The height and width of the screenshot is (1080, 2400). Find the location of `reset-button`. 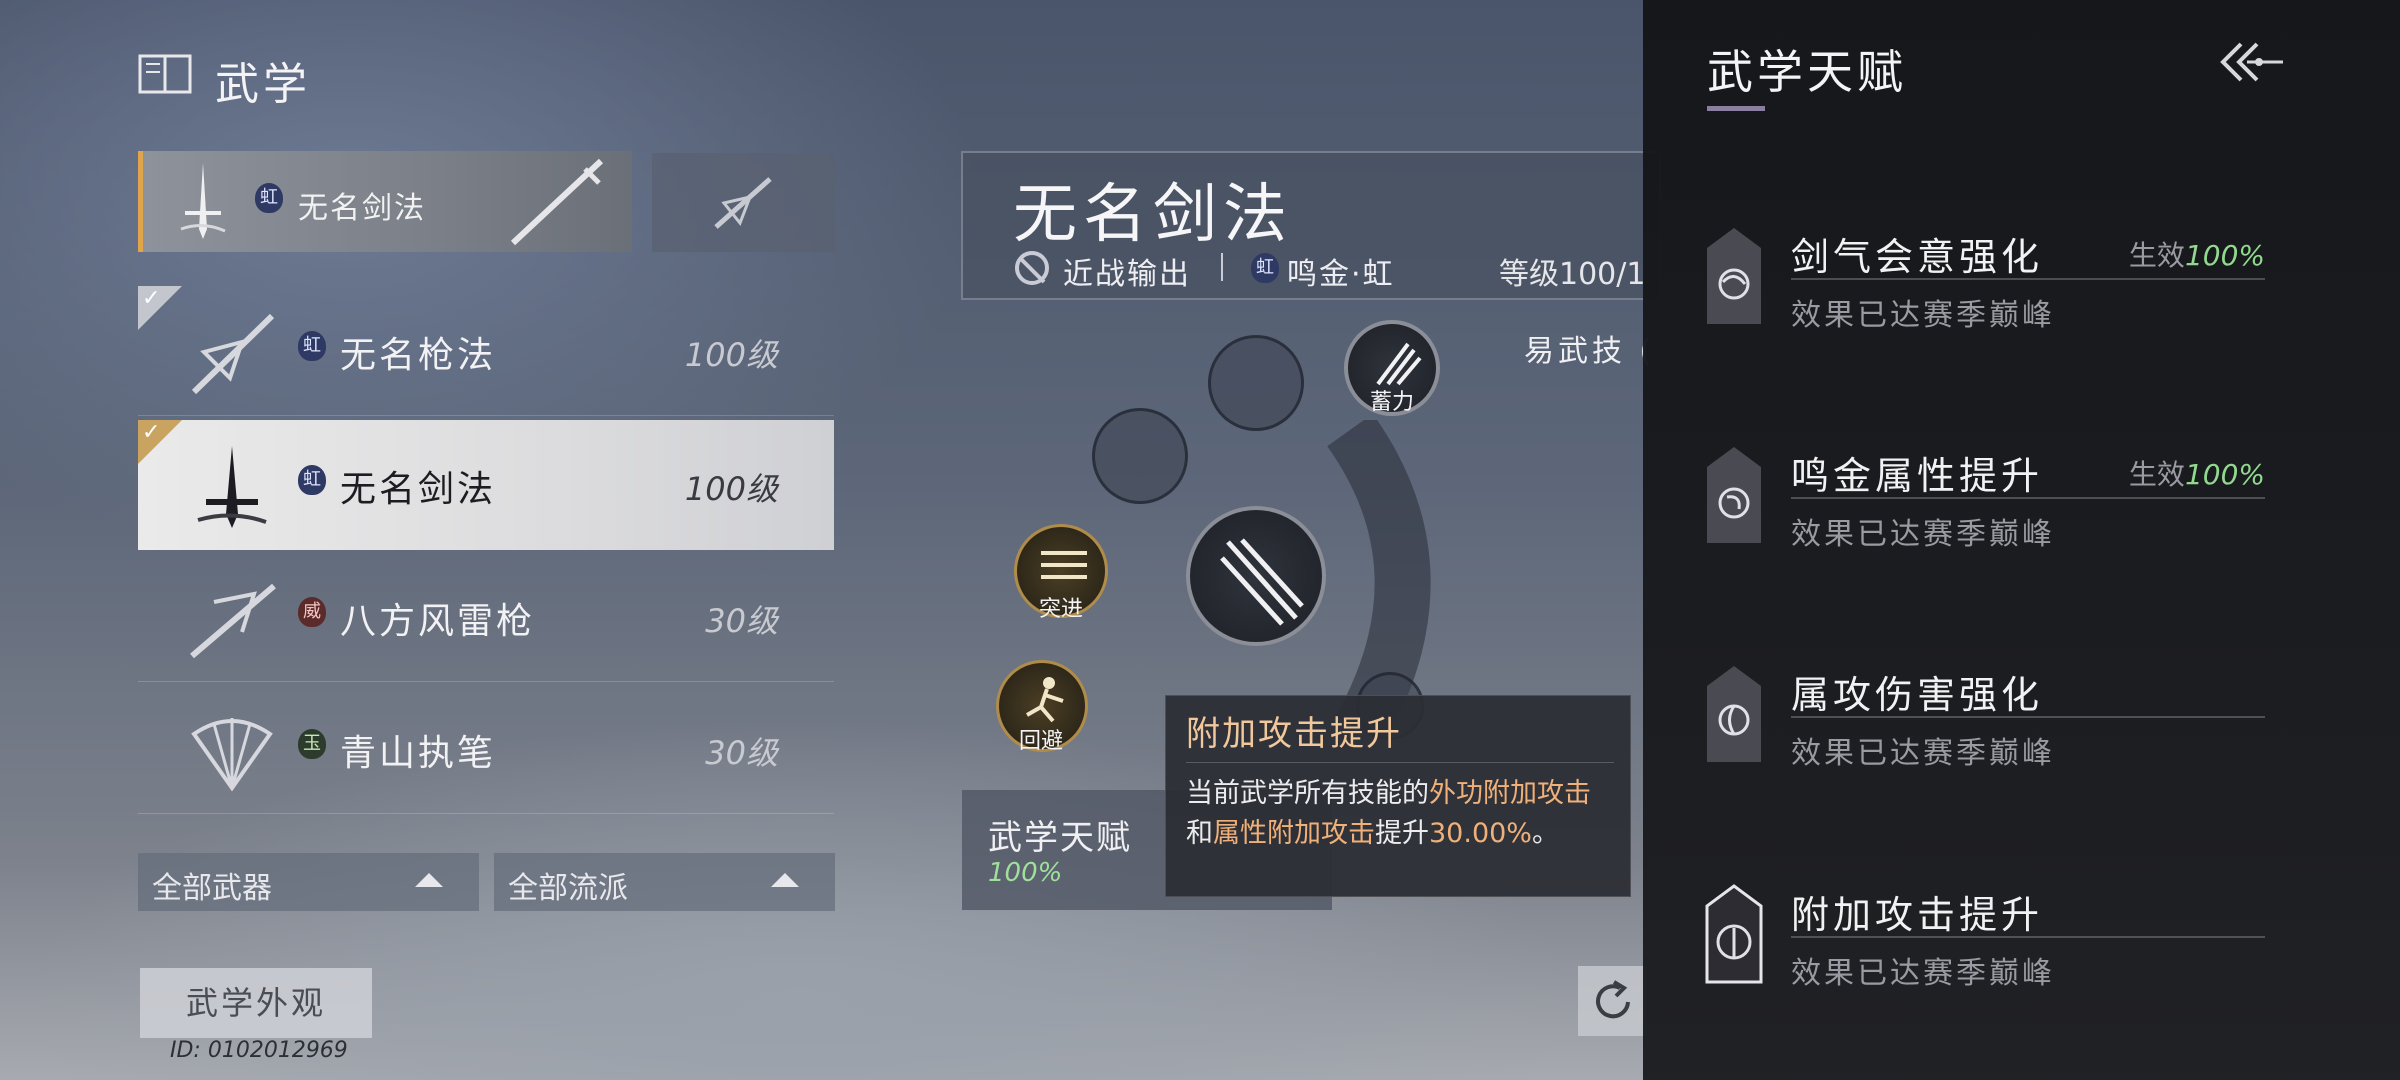

reset-button is located at coordinates (1612, 1001).